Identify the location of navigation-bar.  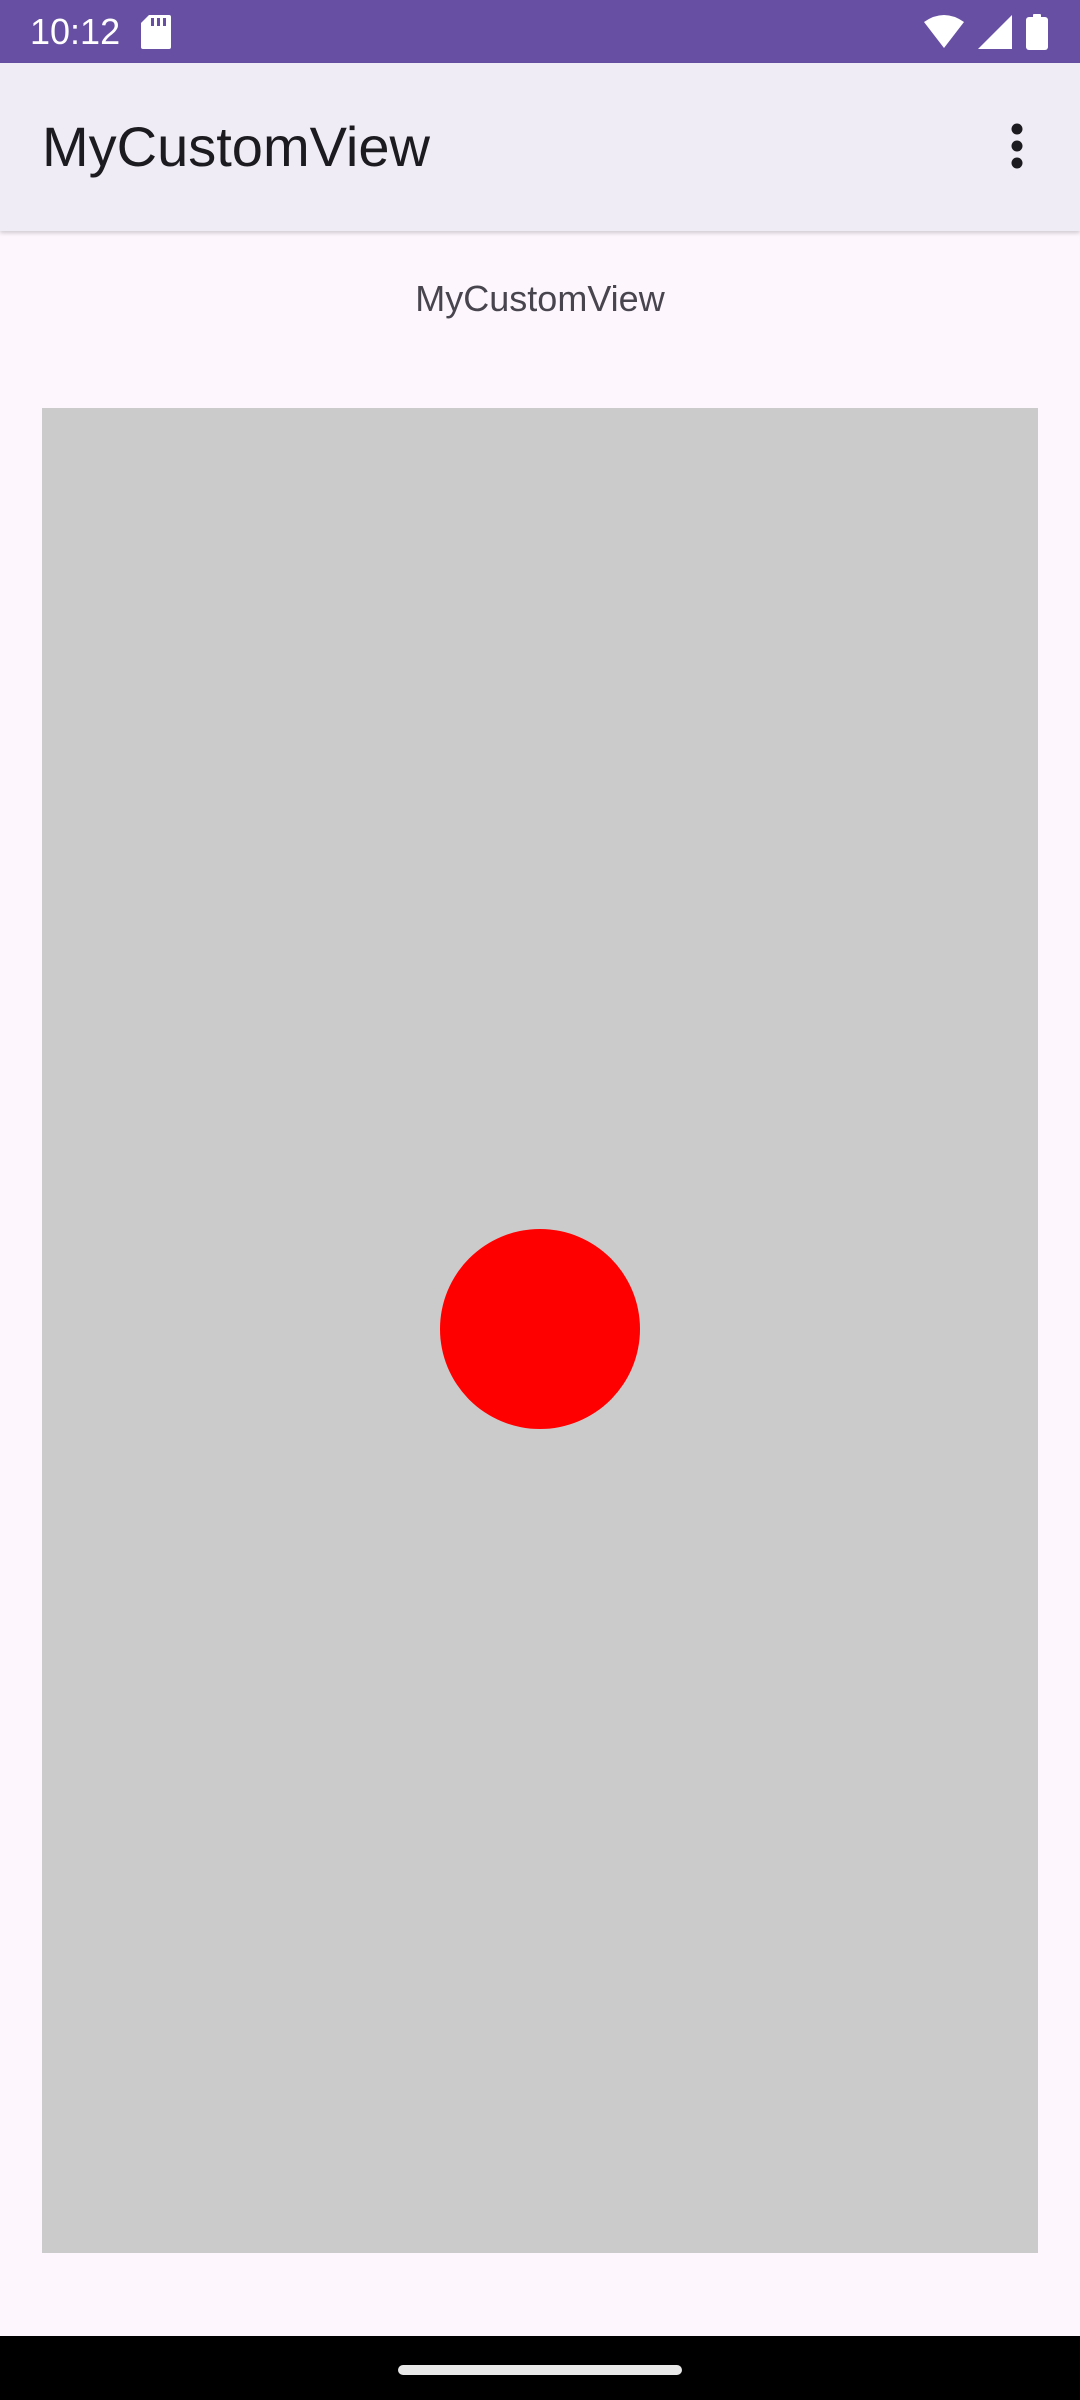
(540, 2368).